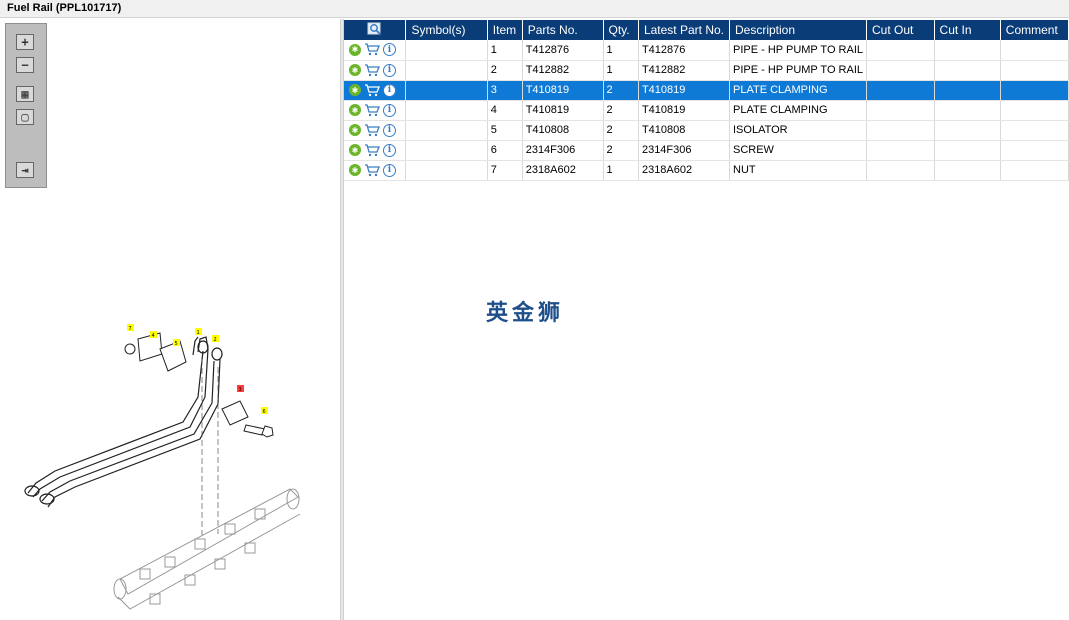  I want to click on header-tools, so click(375, 30).